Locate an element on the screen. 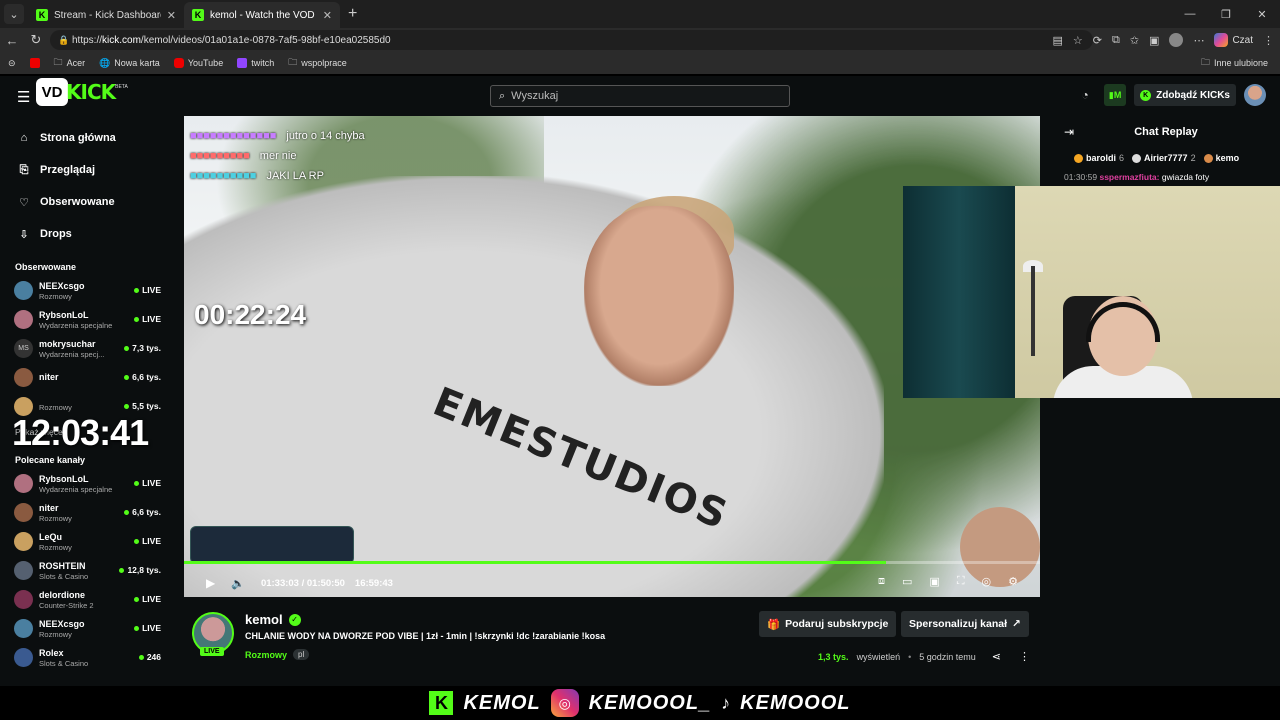 The image size is (1280, 720). close-window-icon: ✕ is located at coordinates (1262, 14).